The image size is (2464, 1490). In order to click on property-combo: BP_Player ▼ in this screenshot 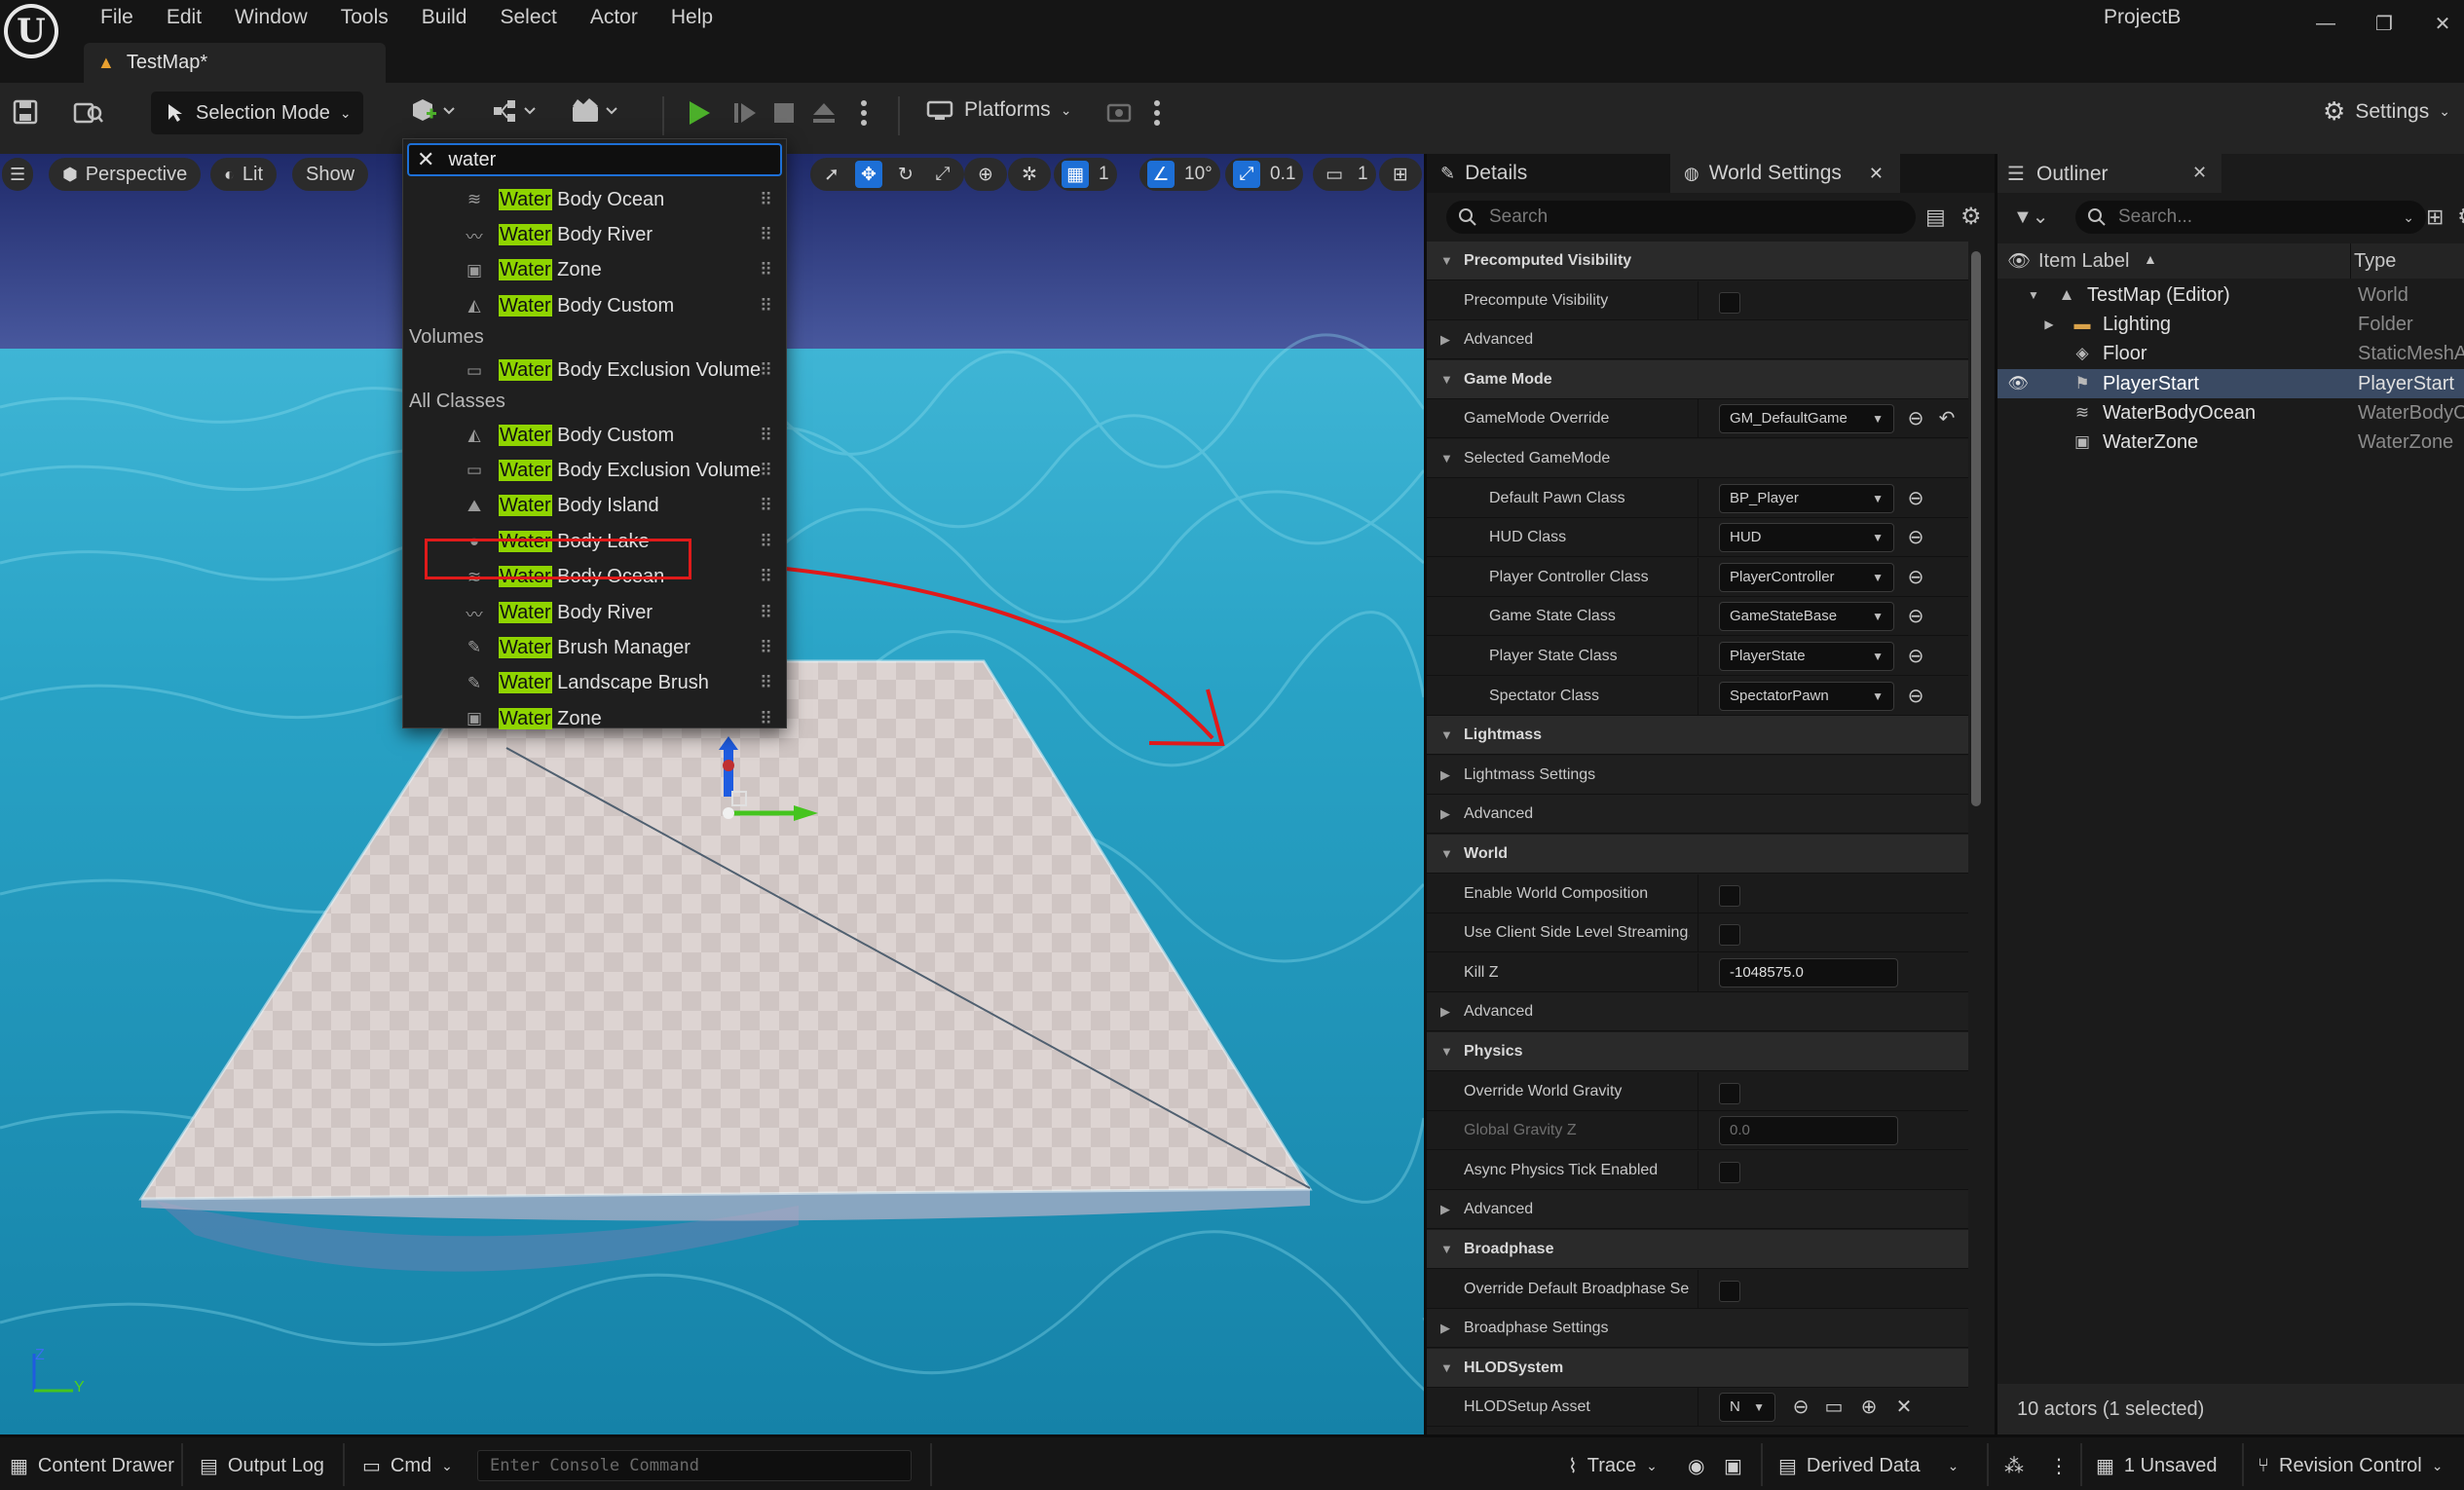, I will do `click(1806, 498)`.